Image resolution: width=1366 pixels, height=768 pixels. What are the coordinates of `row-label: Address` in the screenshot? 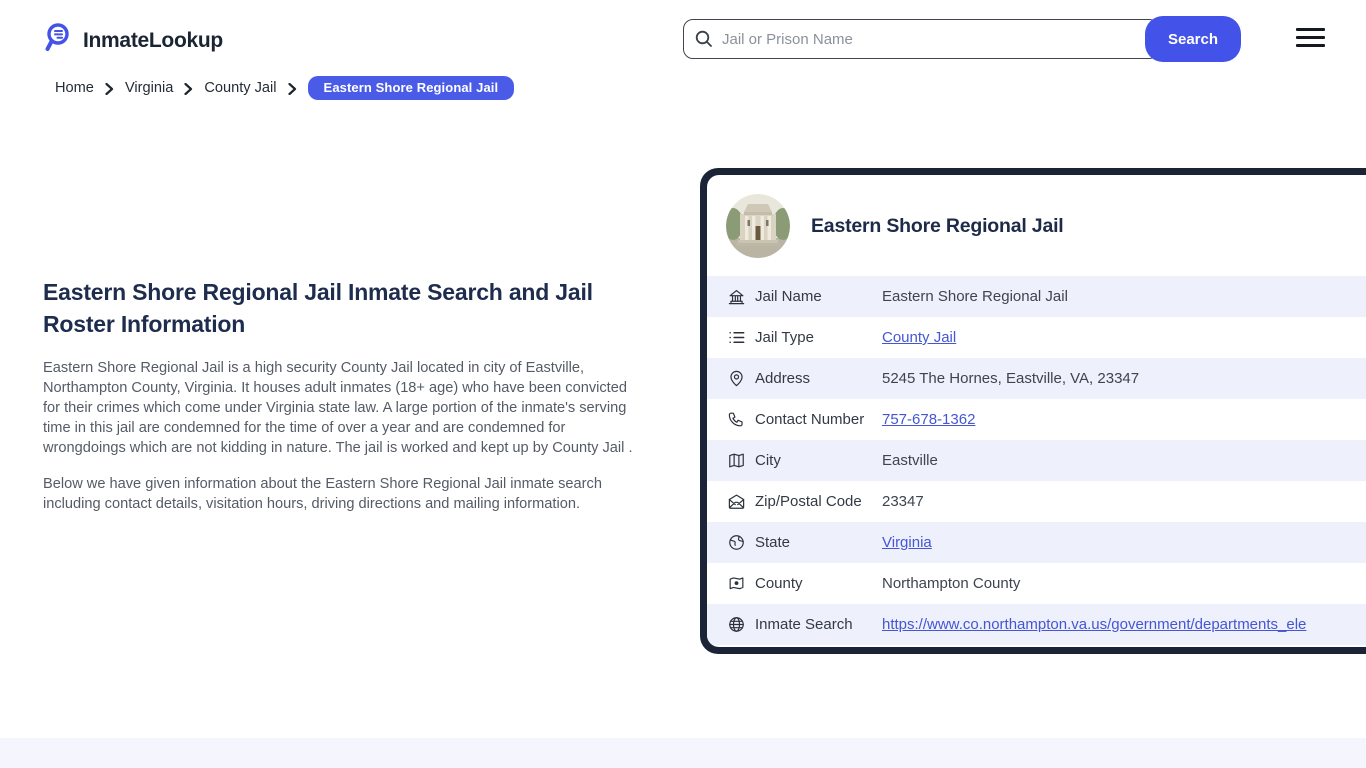 It's located at (783, 378).